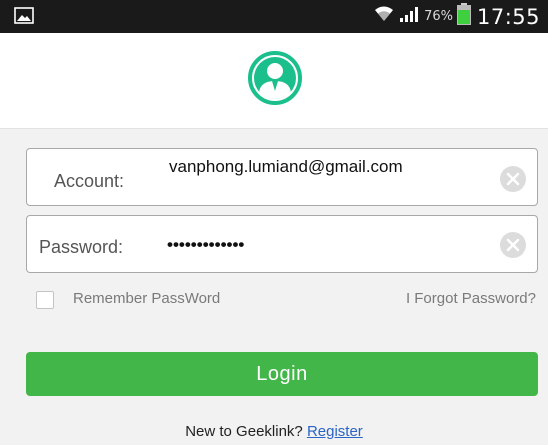 The image size is (548, 445). Describe the element at coordinates (409, 16) in the screenshot. I see `signal-icon` at that location.